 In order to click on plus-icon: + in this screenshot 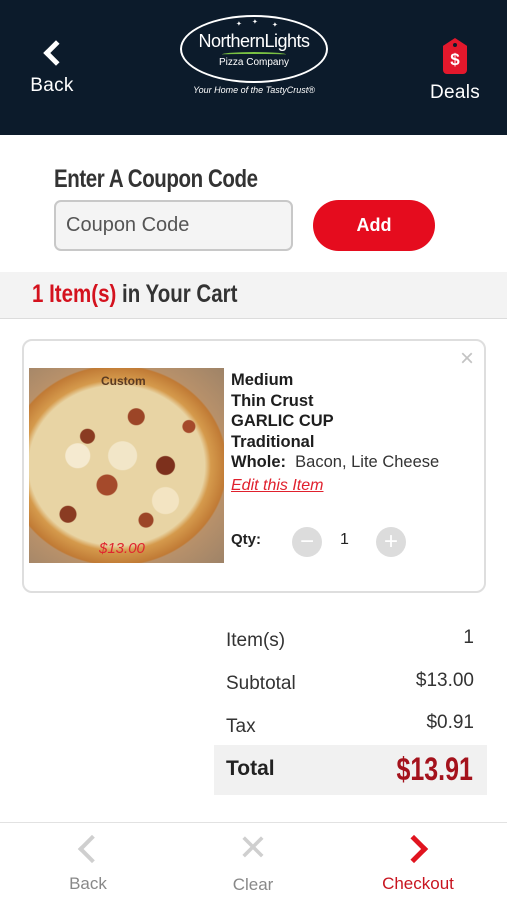, I will do `click(390, 541)`.